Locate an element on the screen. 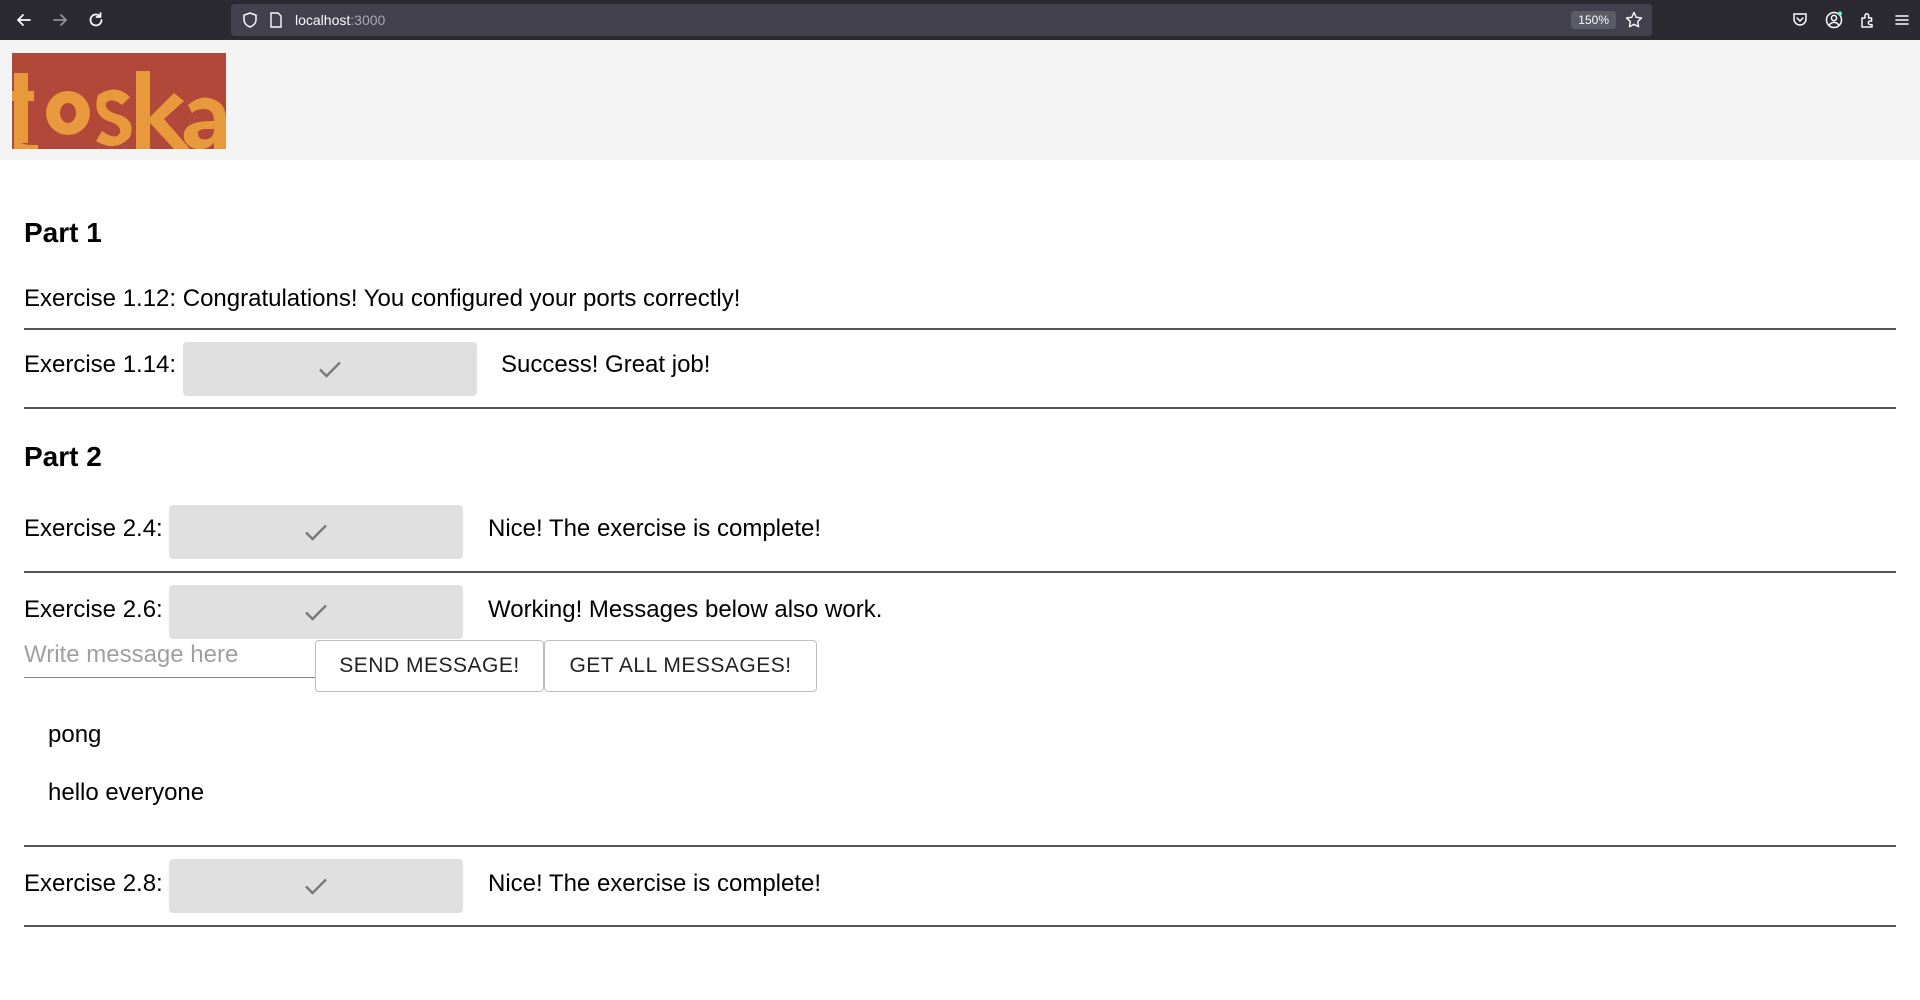  back-button is located at coordinates (24, 20).